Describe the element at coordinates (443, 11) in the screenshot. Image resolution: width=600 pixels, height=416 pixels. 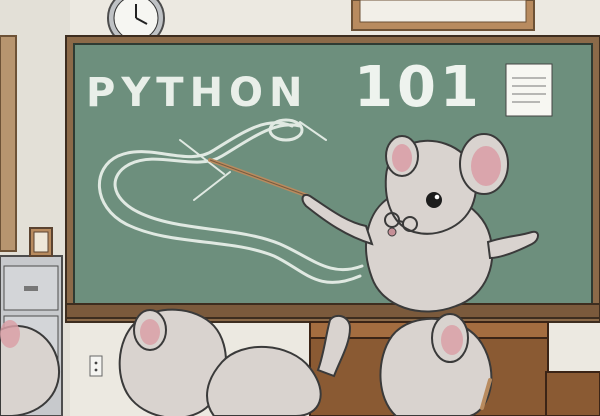
I see `wall-frame-inner` at that location.